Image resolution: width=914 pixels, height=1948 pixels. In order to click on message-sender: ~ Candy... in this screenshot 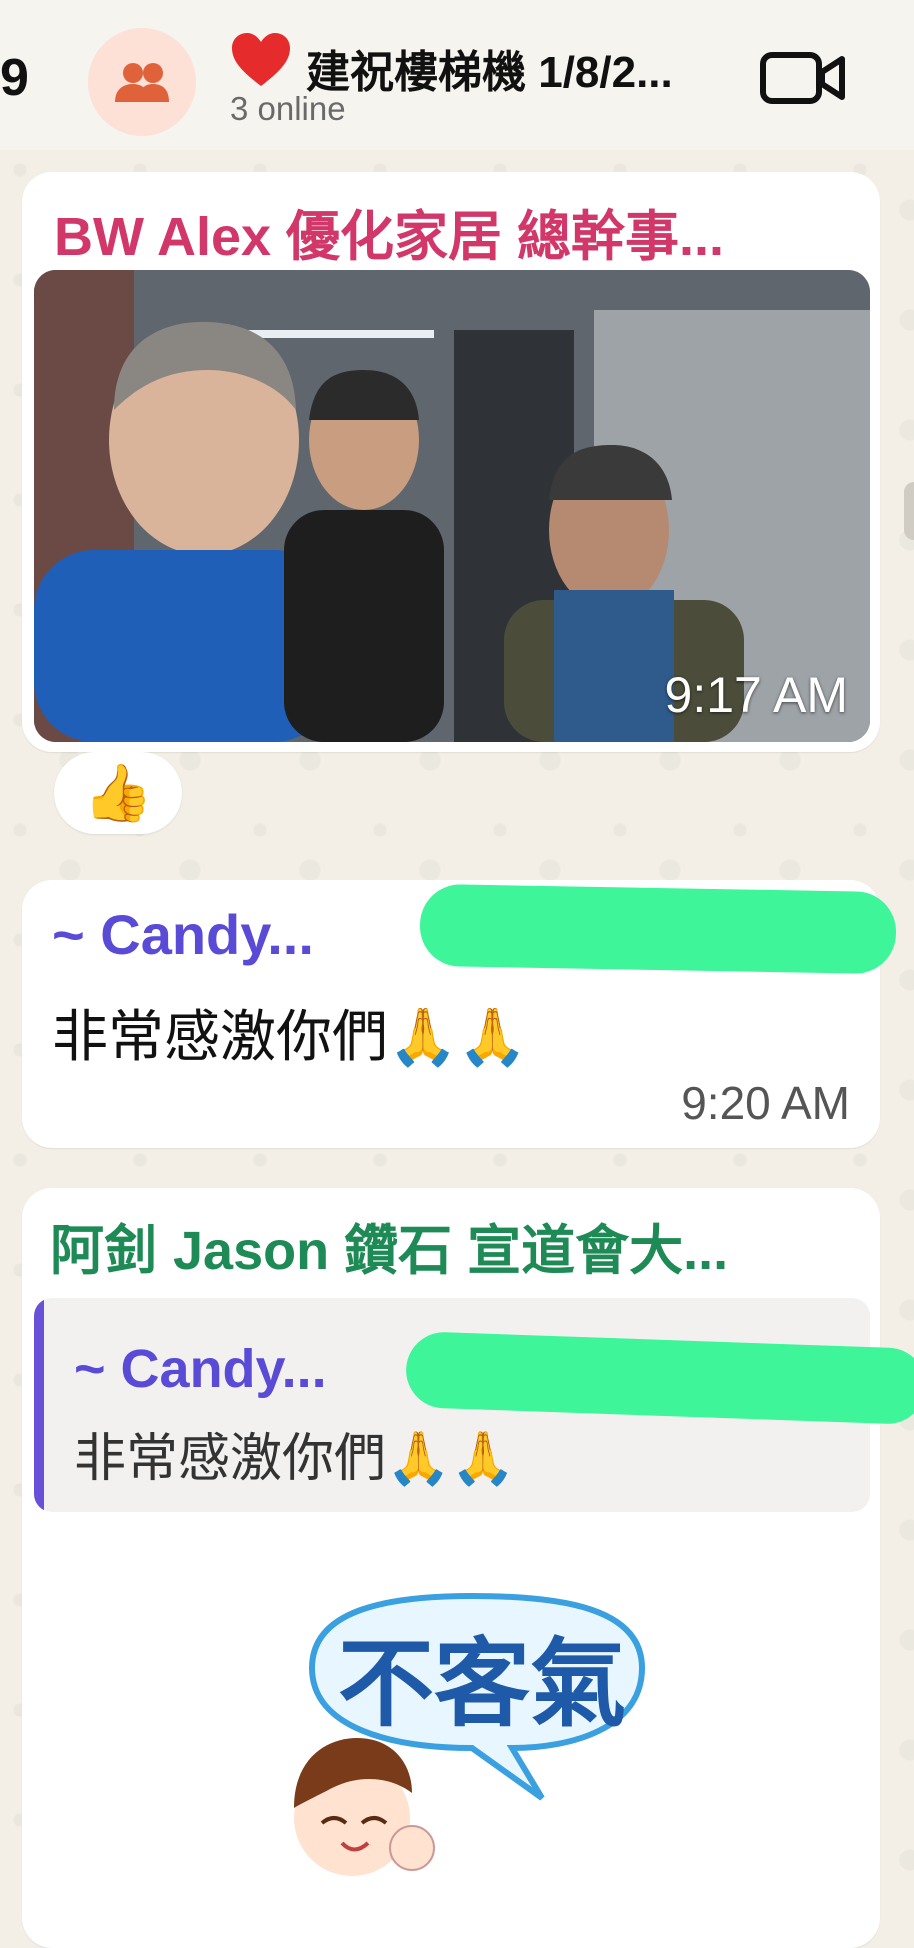, I will do `click(183, 934)`.